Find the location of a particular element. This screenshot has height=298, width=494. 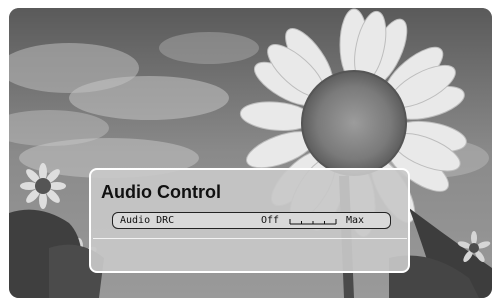

audio-drc-slider is located at coordinates (313, 221).